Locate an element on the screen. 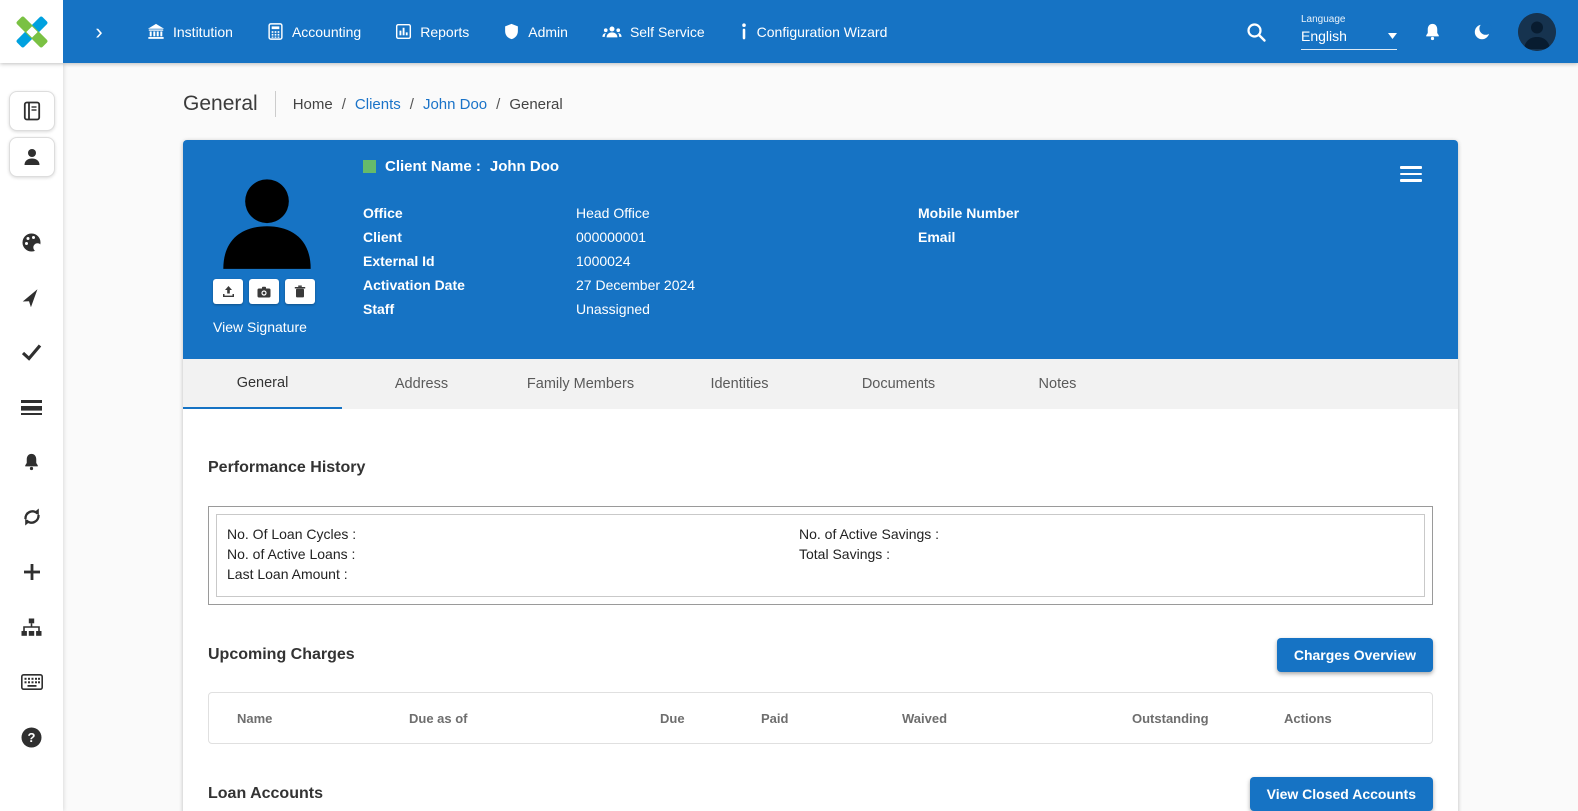  notifications-button is located at coordinates (1432, 32).